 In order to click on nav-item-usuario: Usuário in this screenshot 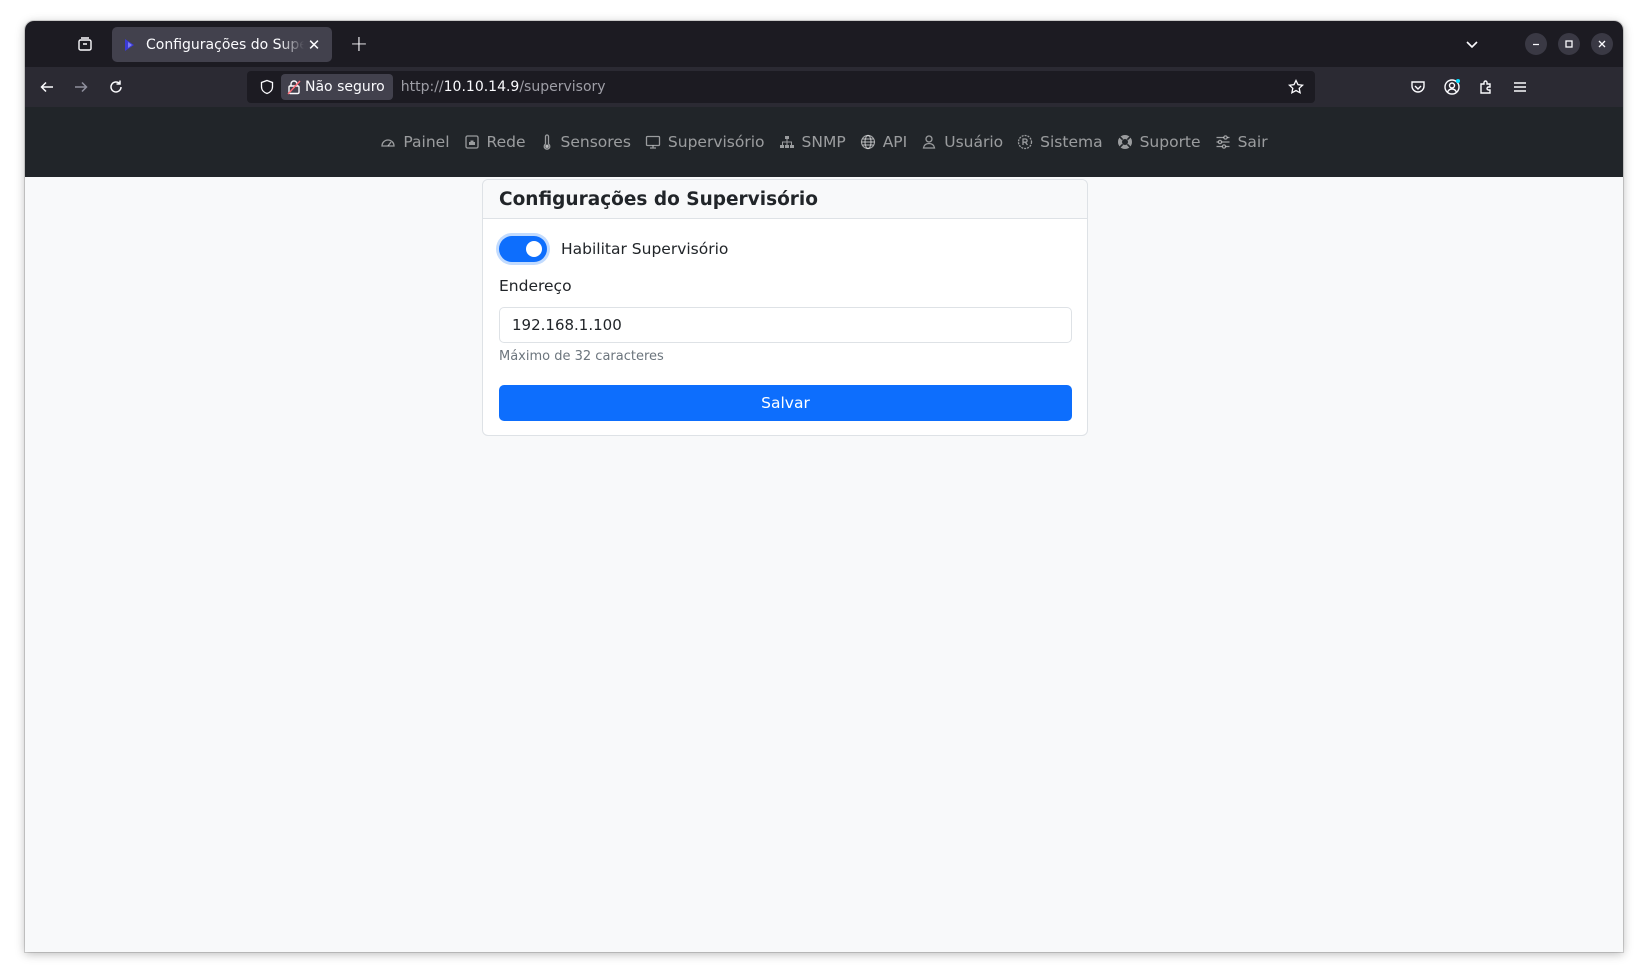, I will do `click(962, 142)`.